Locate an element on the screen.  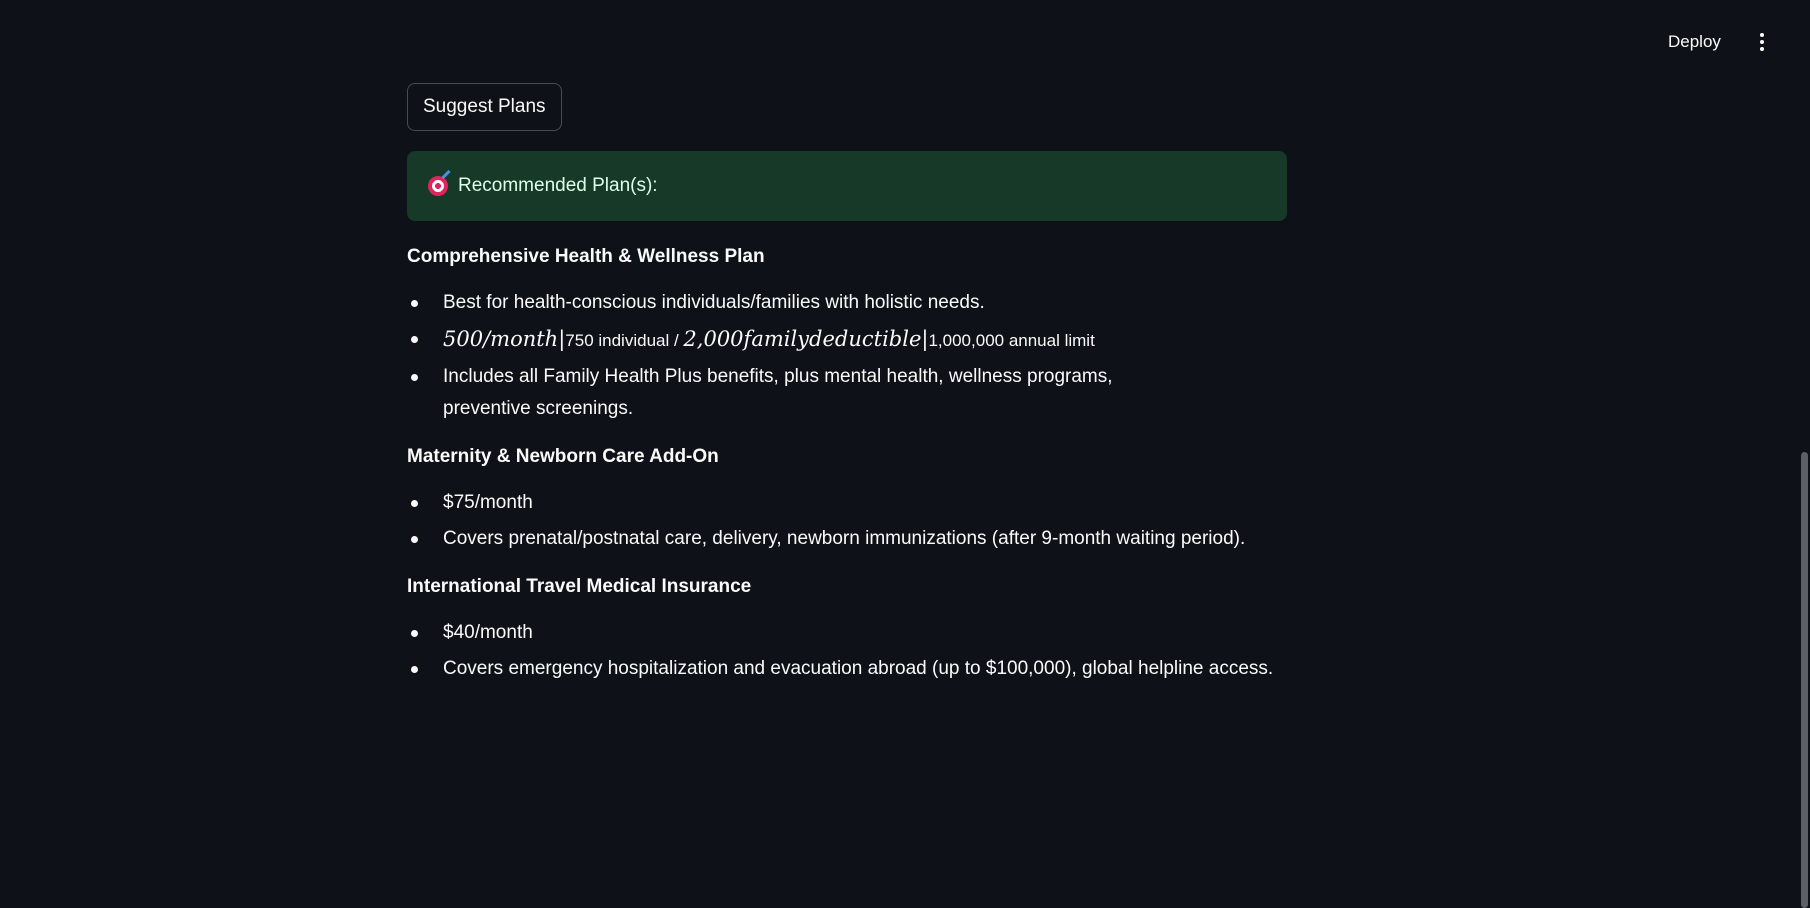
list-item-text: 1,000,000 annual limit is located at coordinates (1011, 340).